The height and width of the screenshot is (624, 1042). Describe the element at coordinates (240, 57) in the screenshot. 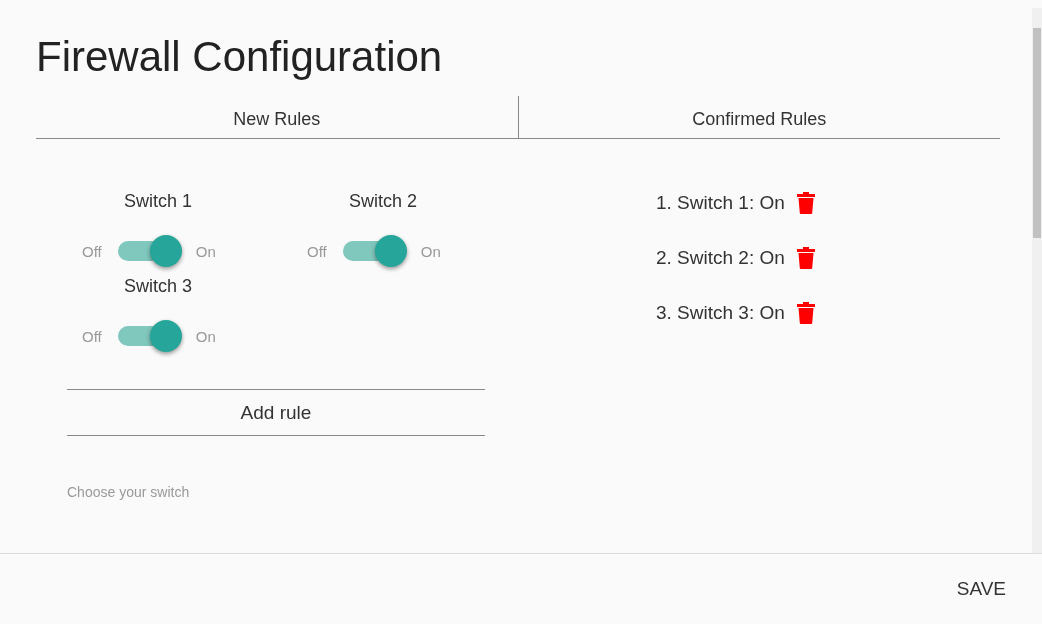

I see `dialog-title: Firewall Configuration` at that location.